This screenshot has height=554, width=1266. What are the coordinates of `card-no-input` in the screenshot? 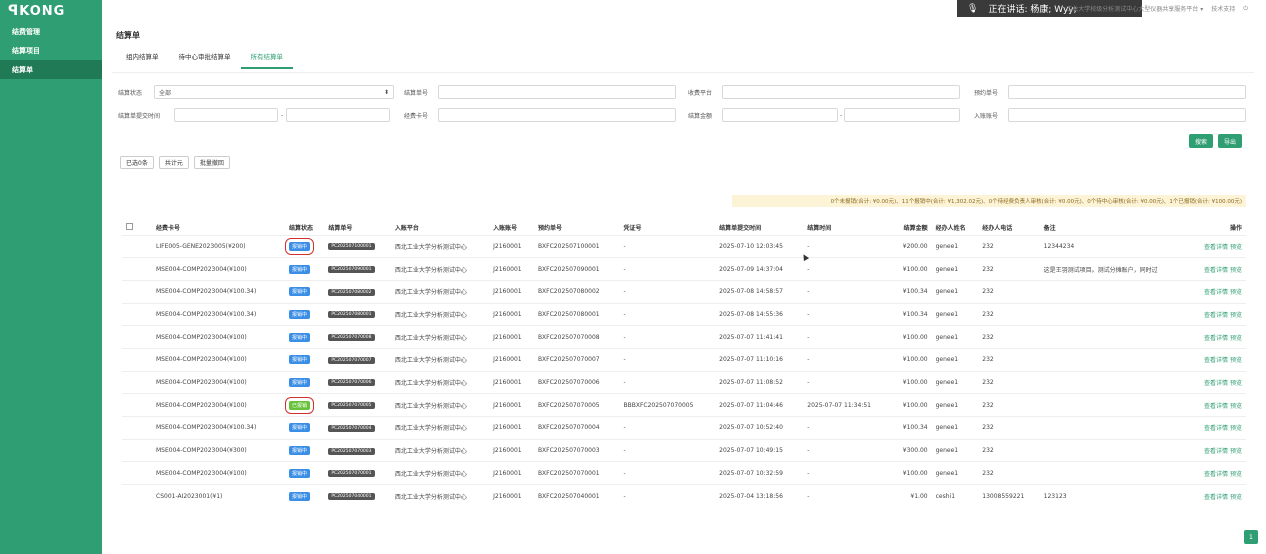 It's located at (557, 115).